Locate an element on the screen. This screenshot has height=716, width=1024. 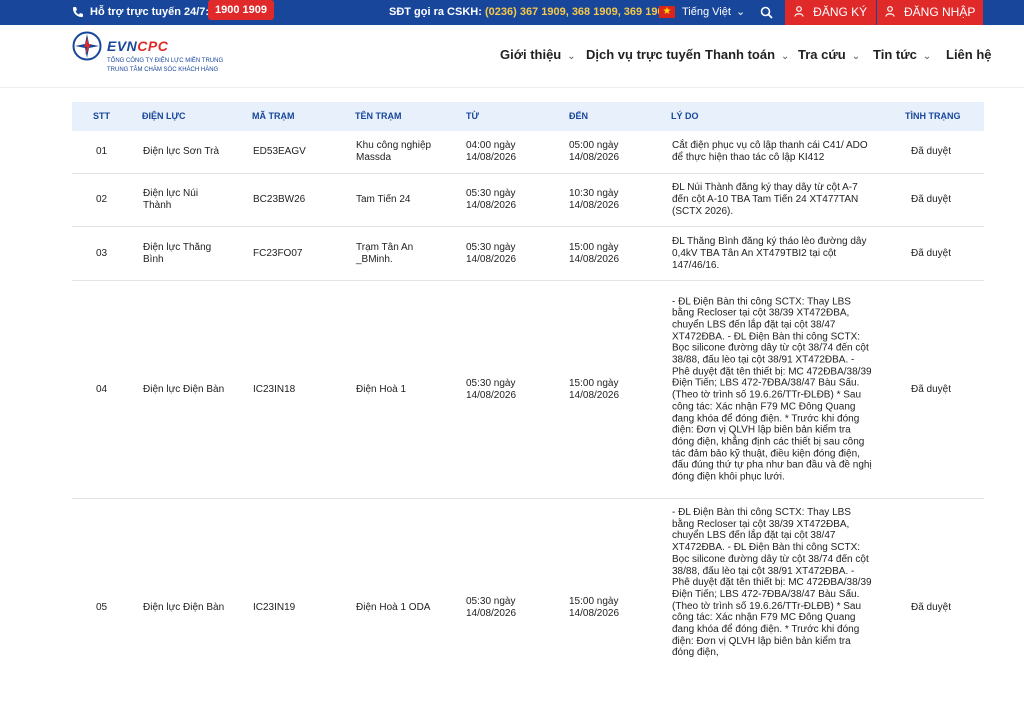
cell-ten-tram: Điện Hoà 1 ODA is located at coordinates (393, 607).